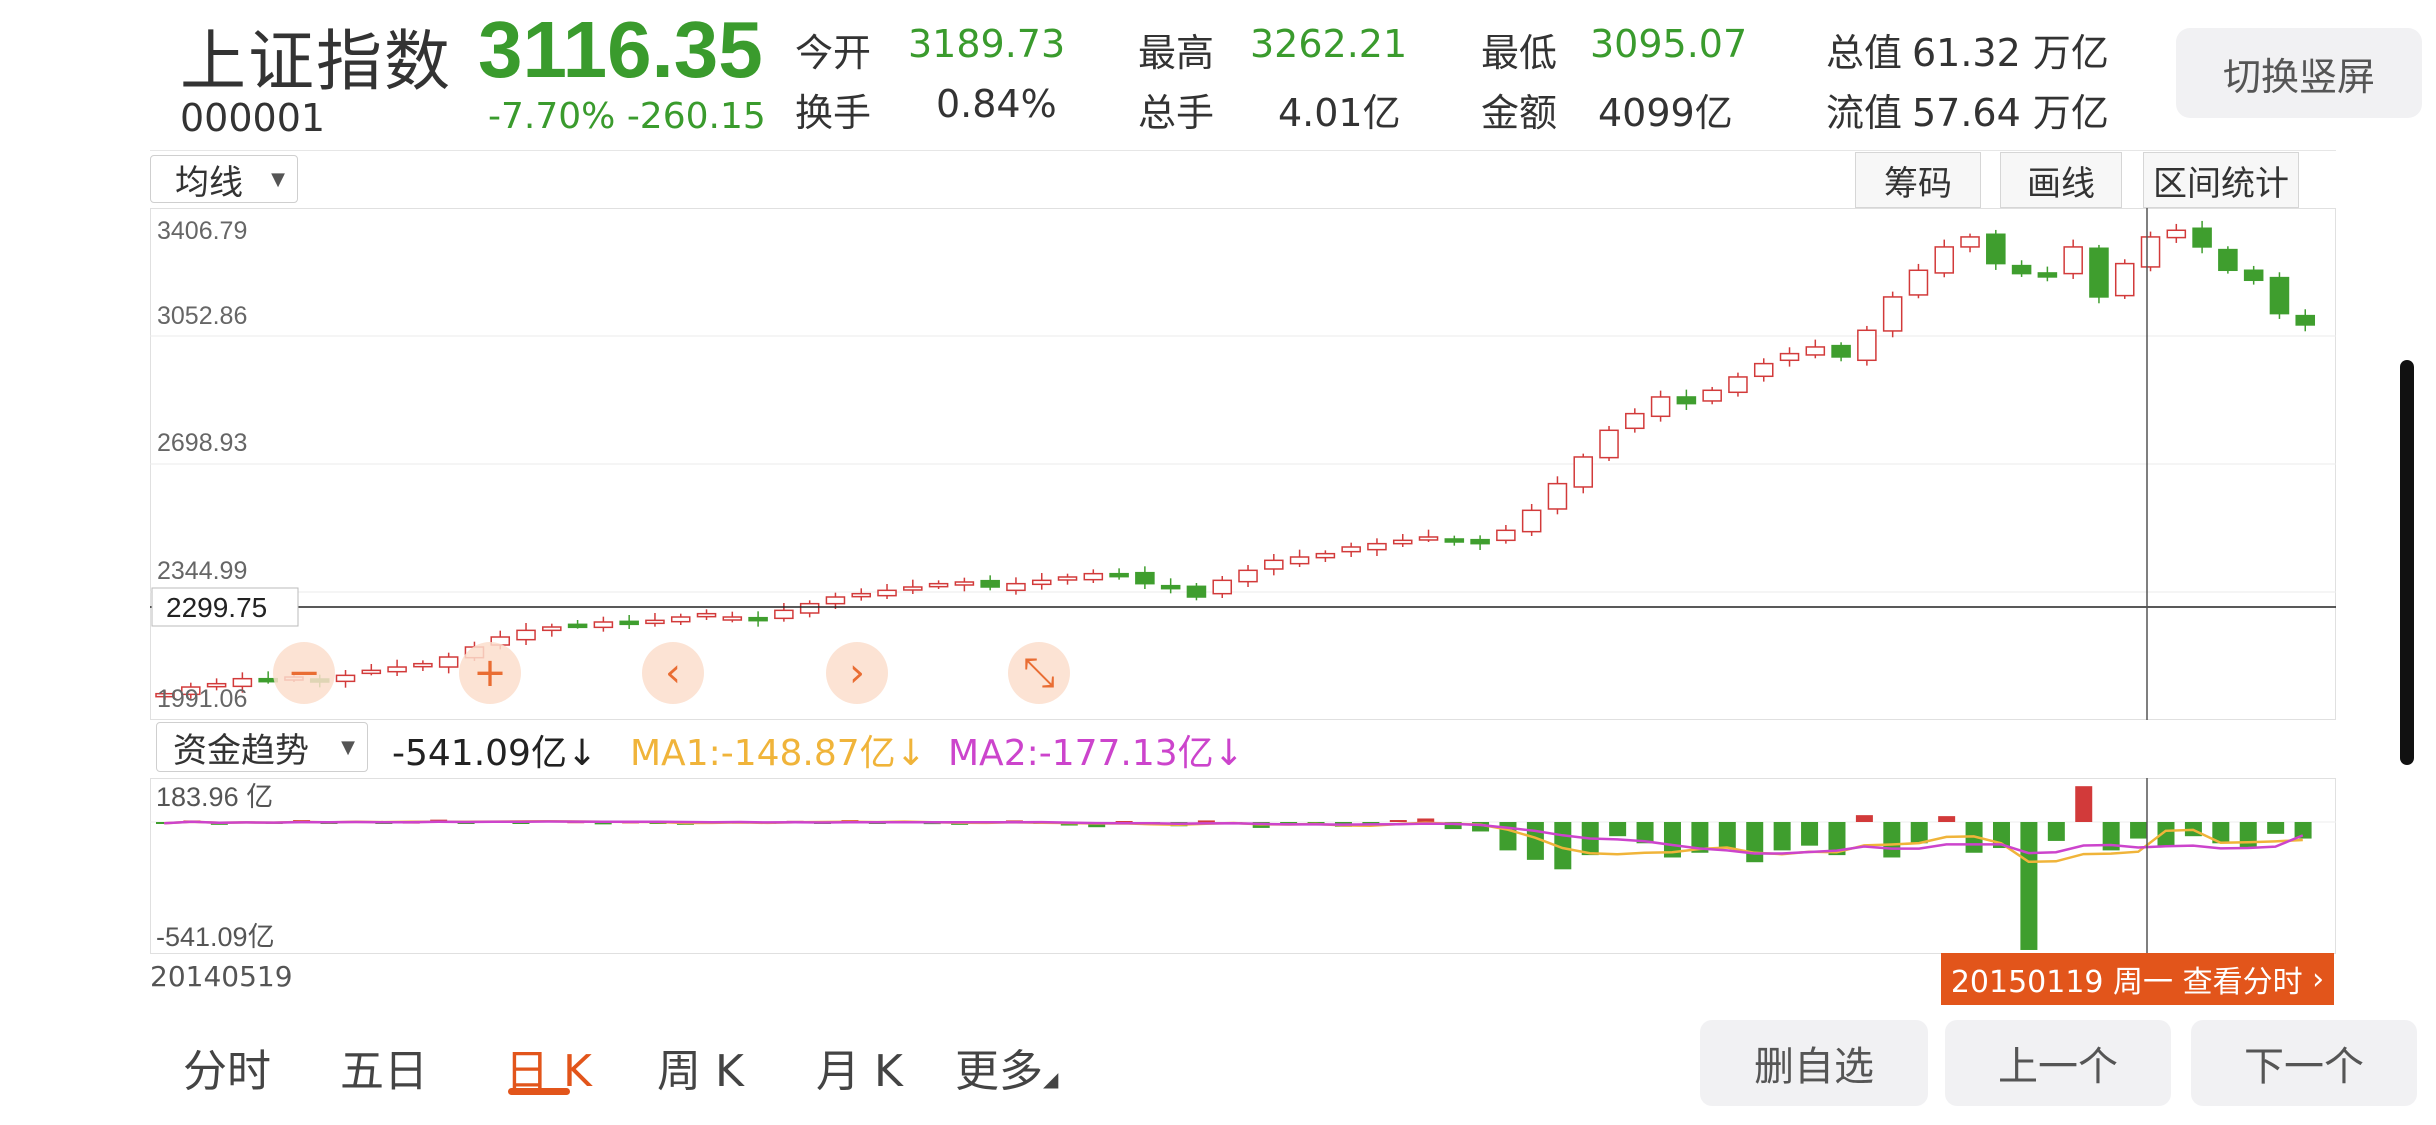  Describe the element at coordinates (1051, 1079) in the screenshot. I see `corner-arrow-icon: ◢` at that location.